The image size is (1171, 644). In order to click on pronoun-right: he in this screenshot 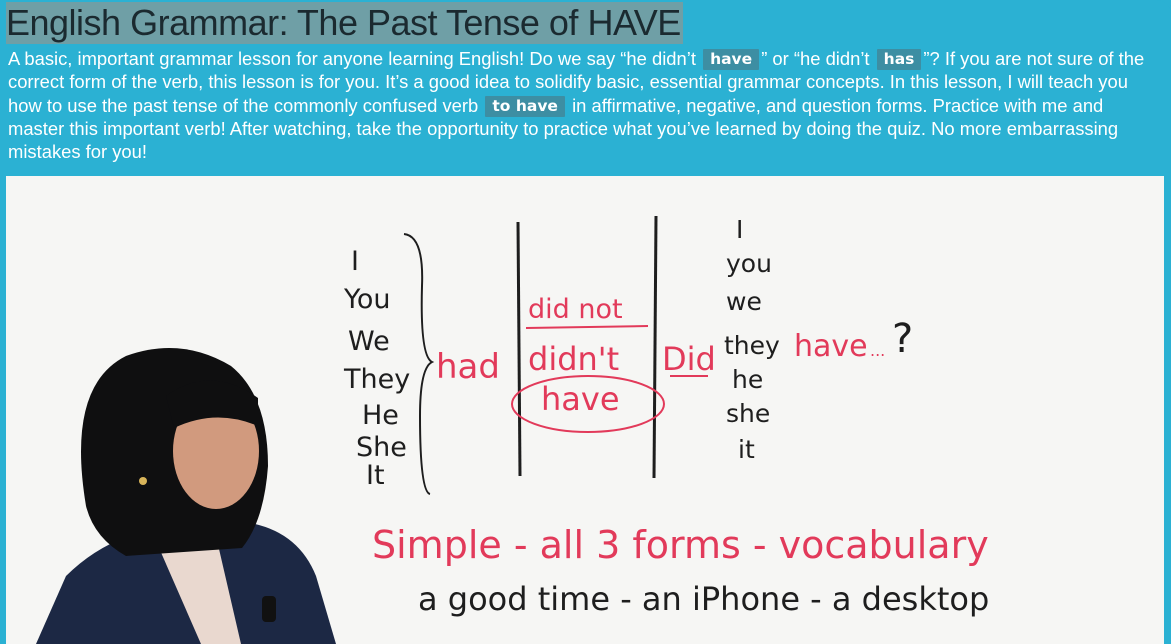, I will do `click(747, 379)`.